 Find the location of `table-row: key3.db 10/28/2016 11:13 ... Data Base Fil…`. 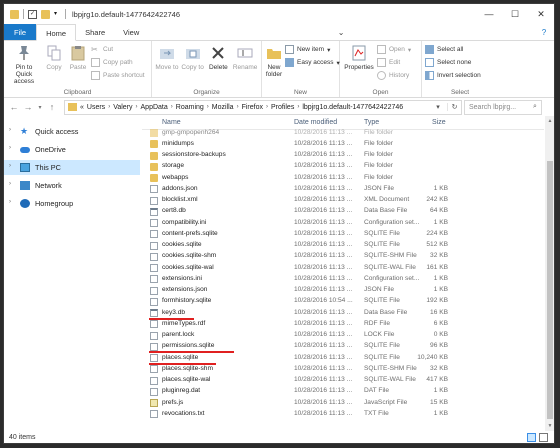

table-row: key3.db 10/28/2016 11:13 ... Data Base Fil… is located at coordinates (343, 312).